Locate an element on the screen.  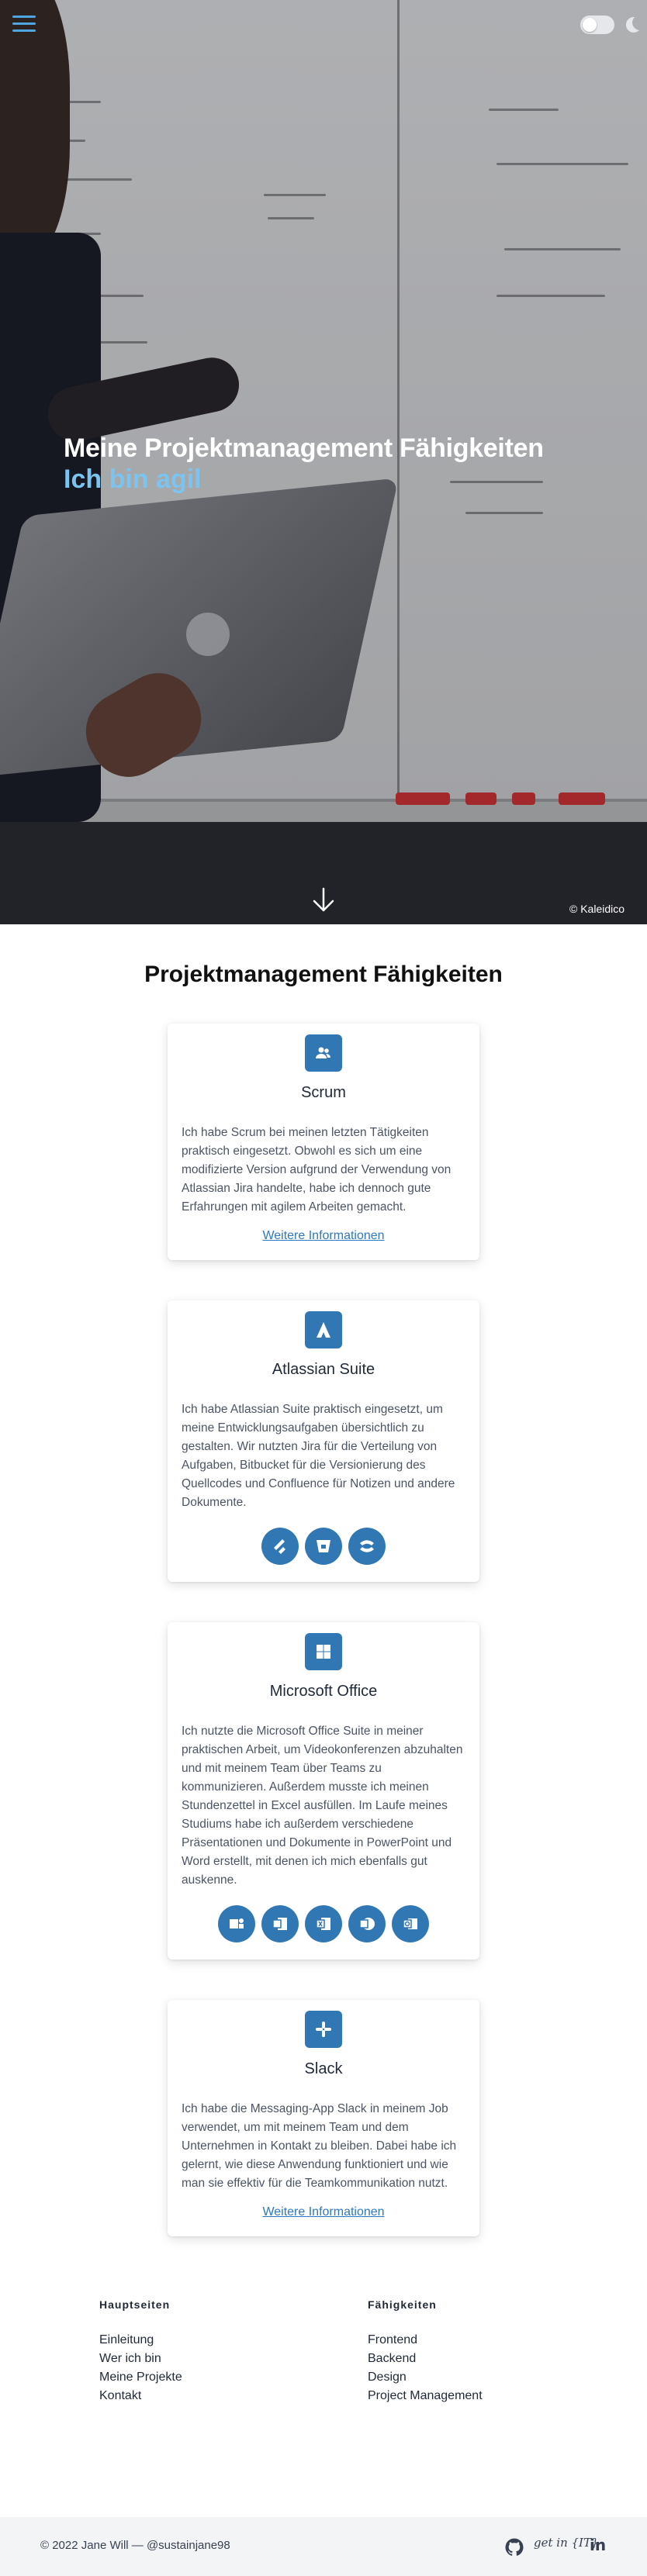
teams-icon is located at coordinates (236, 1924).